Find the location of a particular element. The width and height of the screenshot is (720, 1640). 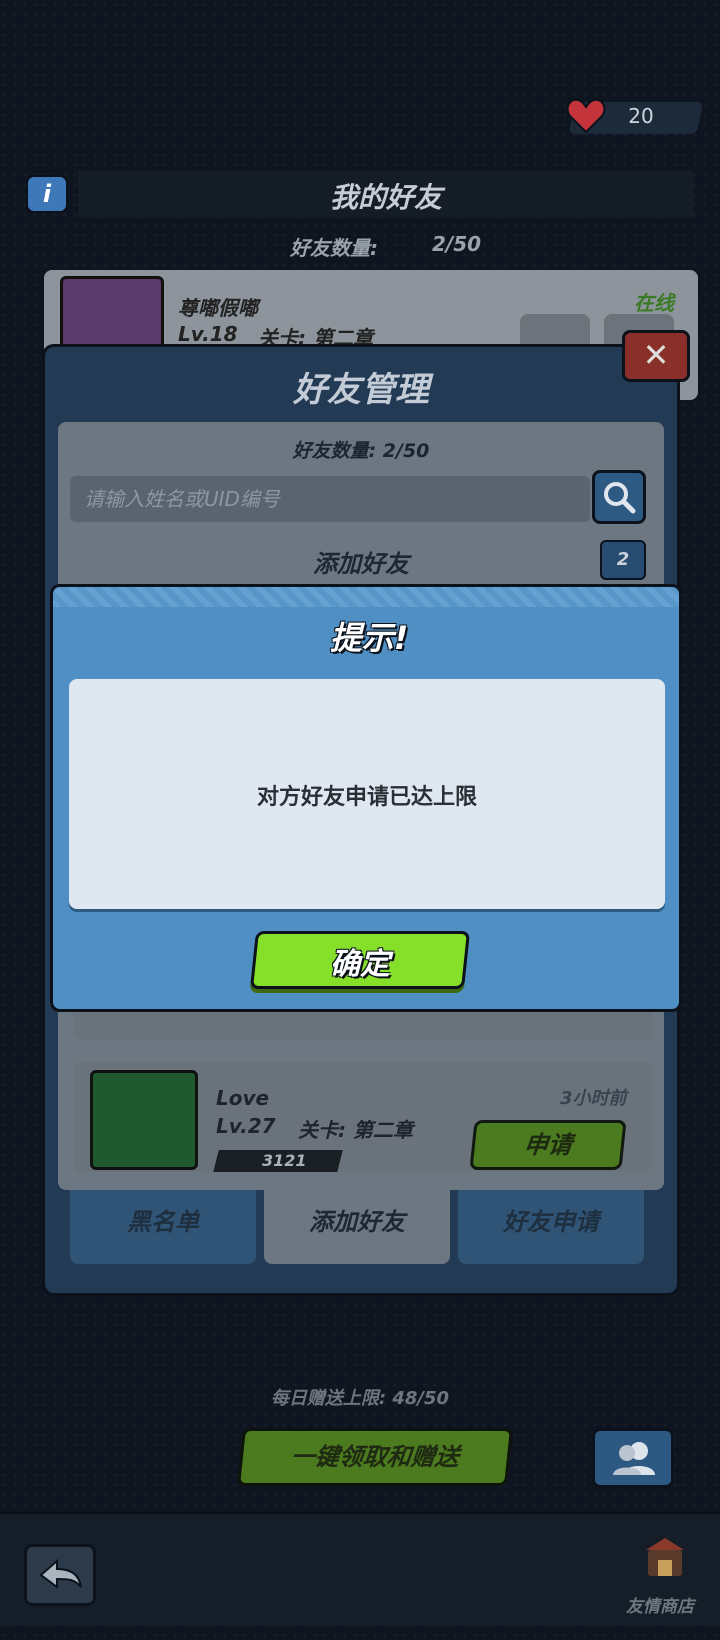

dialog-title: 提示! is located at coordinates (369, 638).